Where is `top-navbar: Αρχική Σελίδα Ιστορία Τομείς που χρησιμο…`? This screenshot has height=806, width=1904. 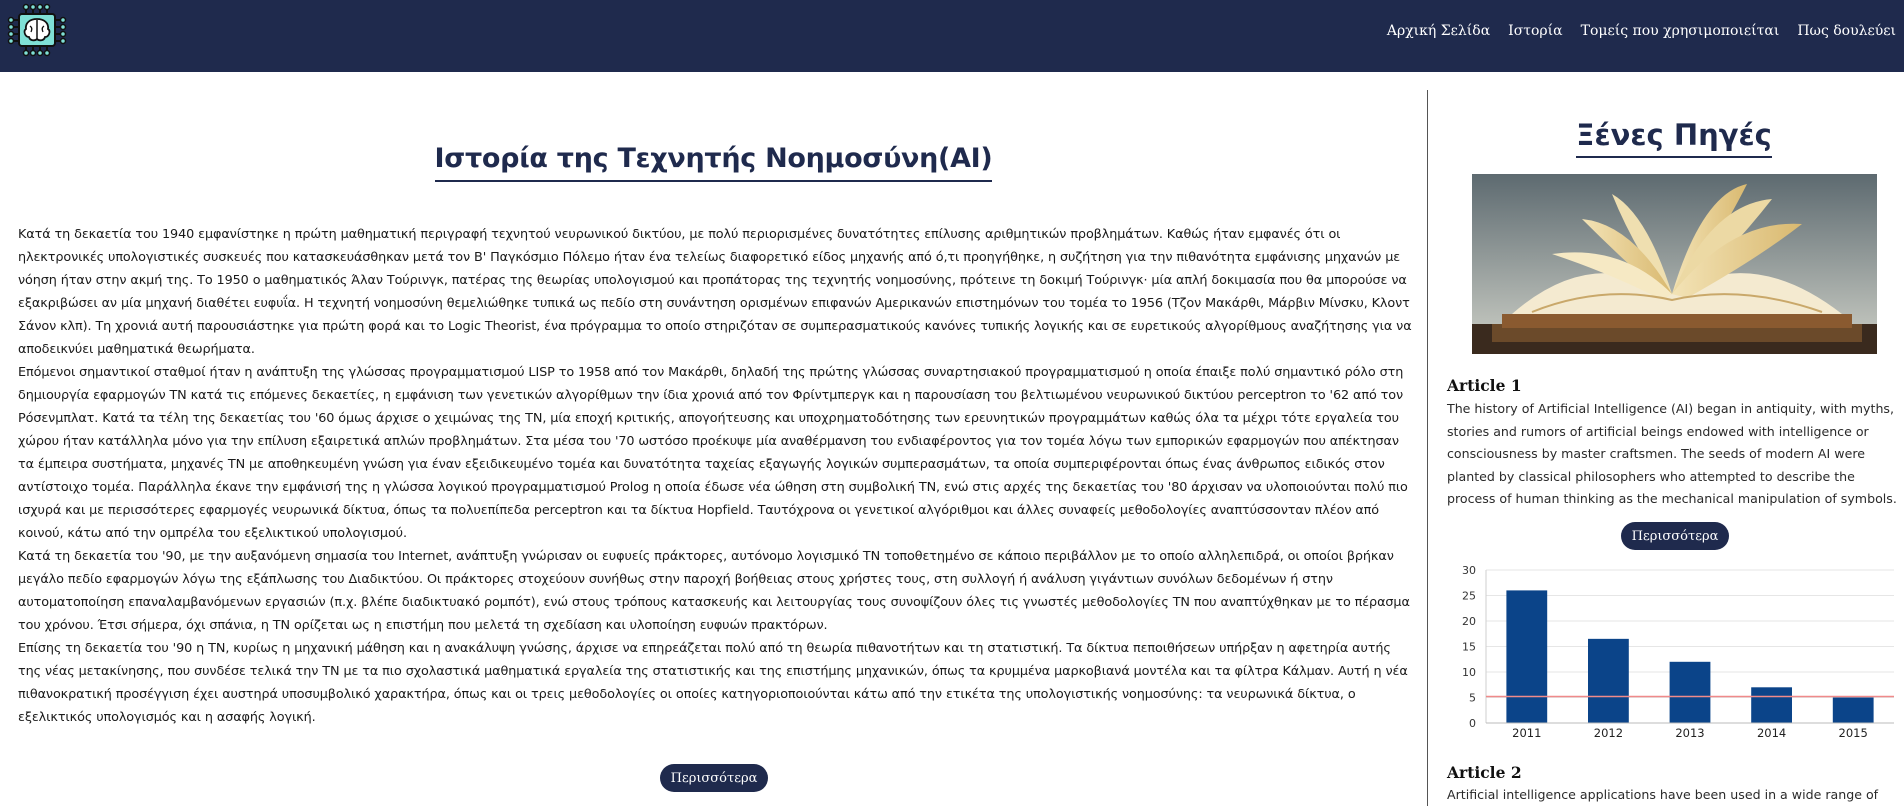 top-navbar: Αρχική Σελίδα Ιστορία Τομείς που χρησιμο… is located at coordinates (952, 36).